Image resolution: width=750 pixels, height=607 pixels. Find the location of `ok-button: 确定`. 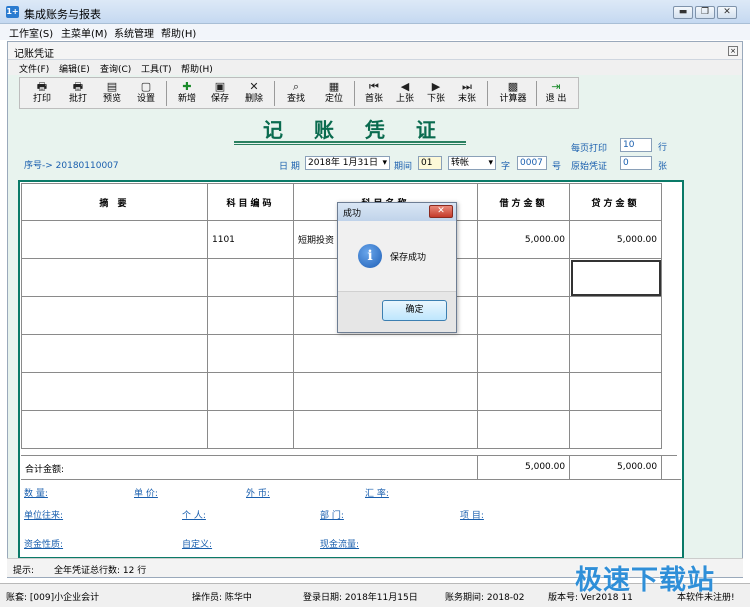

ok-button: 确定 is located at coordinates (414, 310).